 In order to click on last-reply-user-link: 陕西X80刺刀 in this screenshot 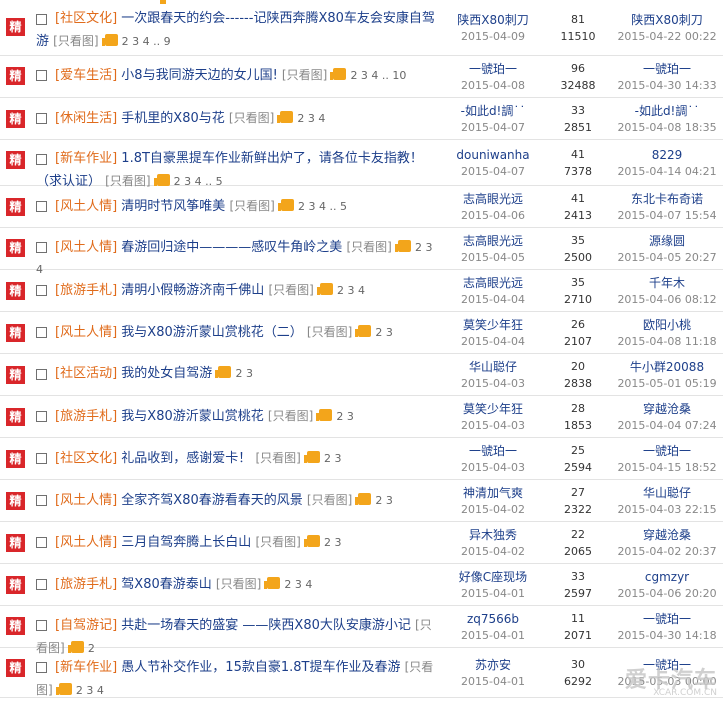, I will do `click(667, 20)`.